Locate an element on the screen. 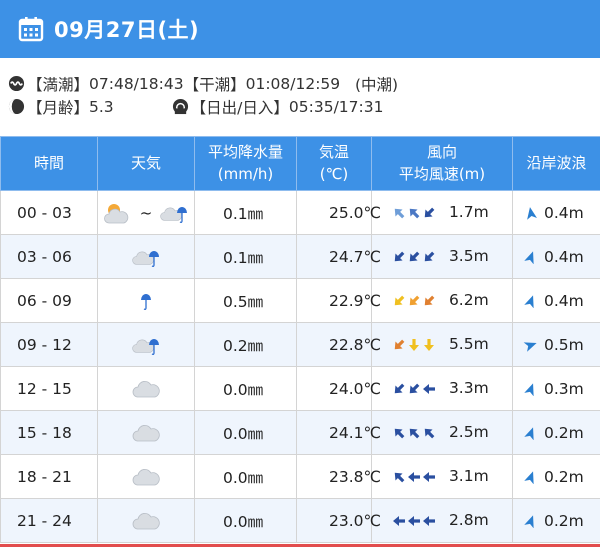 The width and height of the screenshot is (600, 547). low-tide-times: 01:08/12:59 is located at coordinates (293, 83).